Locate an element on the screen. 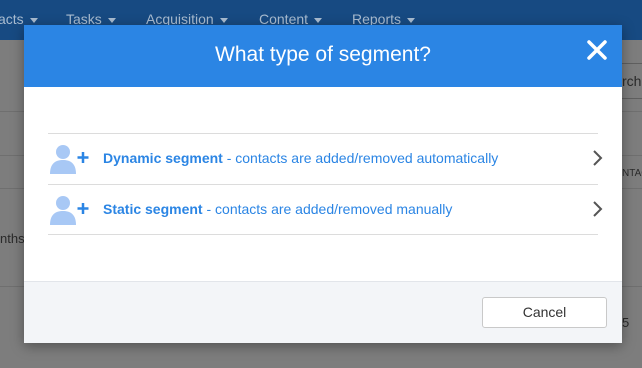 The width and height of the screenshot is (642, 368). option-name: Dynamic segment is located at coordinates (163, 158).